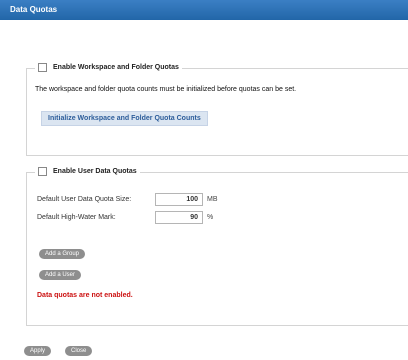 Image resolution: width=408 pixels, height=360 pixels. What do you see at coordinates (95, 171) in the screenshot?
I see `user-quota-checkbox-label: Enable User Data Quotas` at bounding box center [95, 171].